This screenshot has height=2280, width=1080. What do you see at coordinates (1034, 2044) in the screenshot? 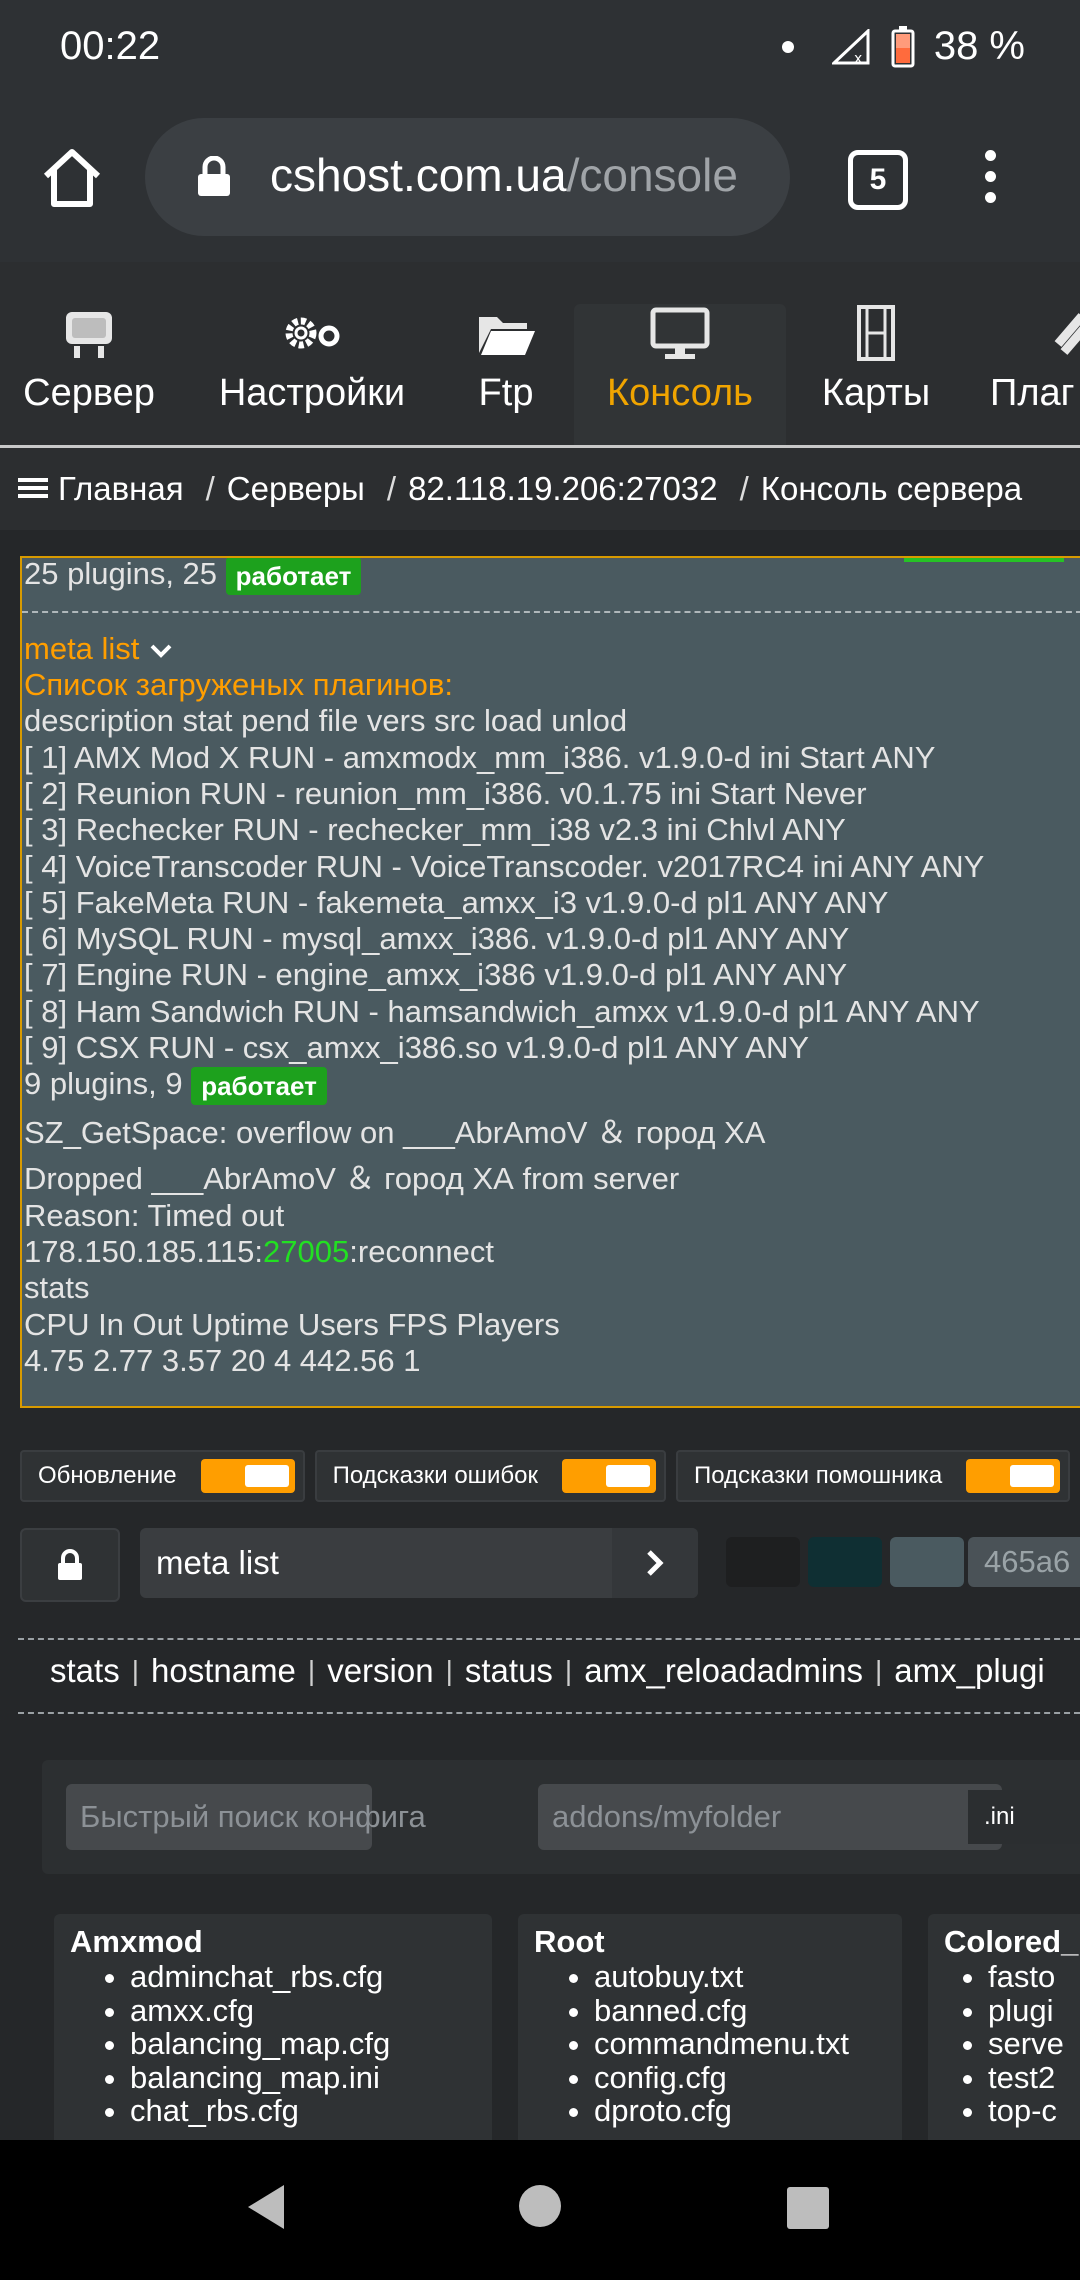
I see `config-file-link: serve` at bounding box center [1034, 2044].